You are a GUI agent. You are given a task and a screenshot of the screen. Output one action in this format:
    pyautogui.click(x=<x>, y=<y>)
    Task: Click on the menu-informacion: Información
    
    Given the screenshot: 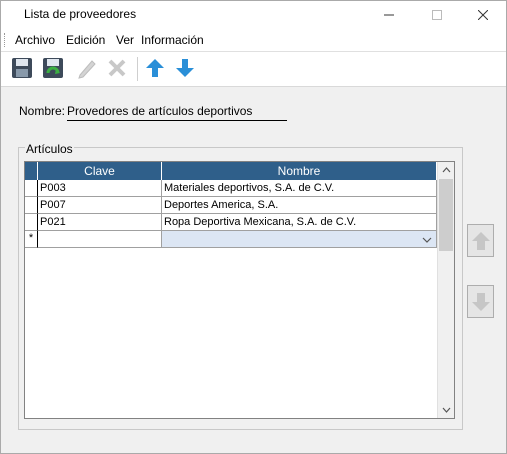 What is the action you would take?
    pyautogui.click(x=172, y=40)
    